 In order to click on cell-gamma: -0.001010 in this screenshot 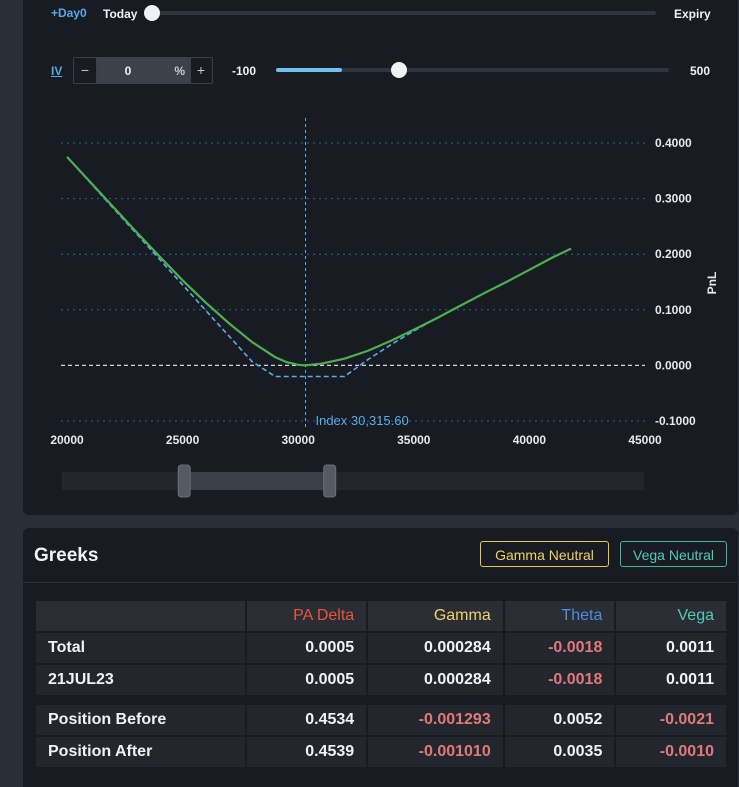, I will do `click(435, 752)`.